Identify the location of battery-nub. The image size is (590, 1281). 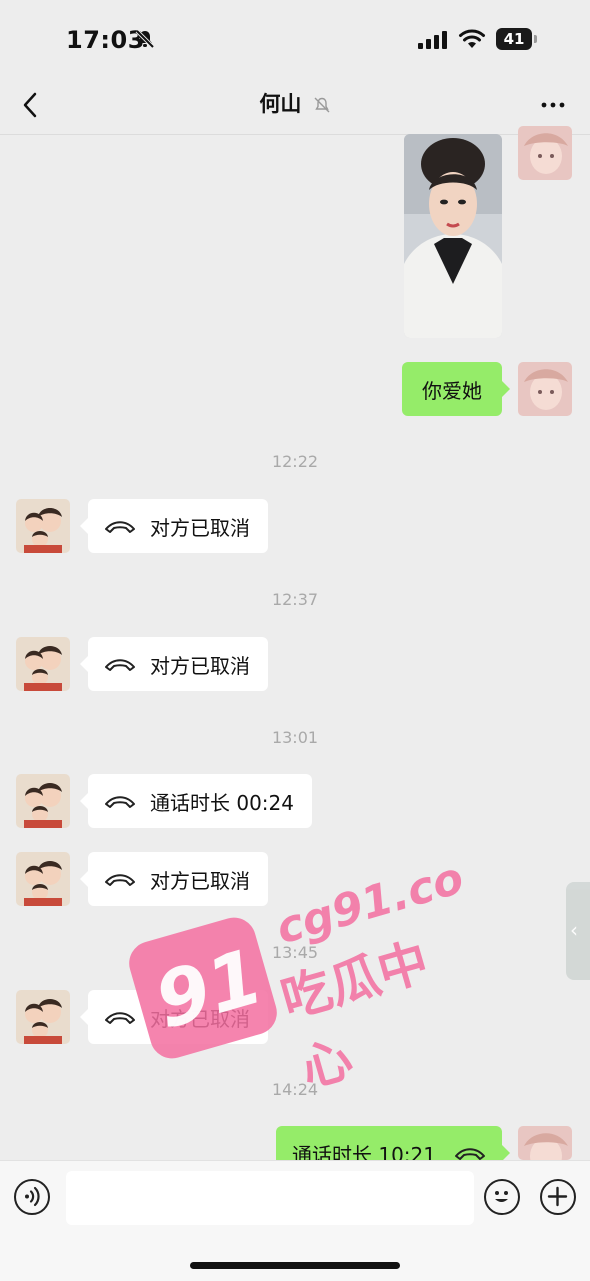
(535, 39).